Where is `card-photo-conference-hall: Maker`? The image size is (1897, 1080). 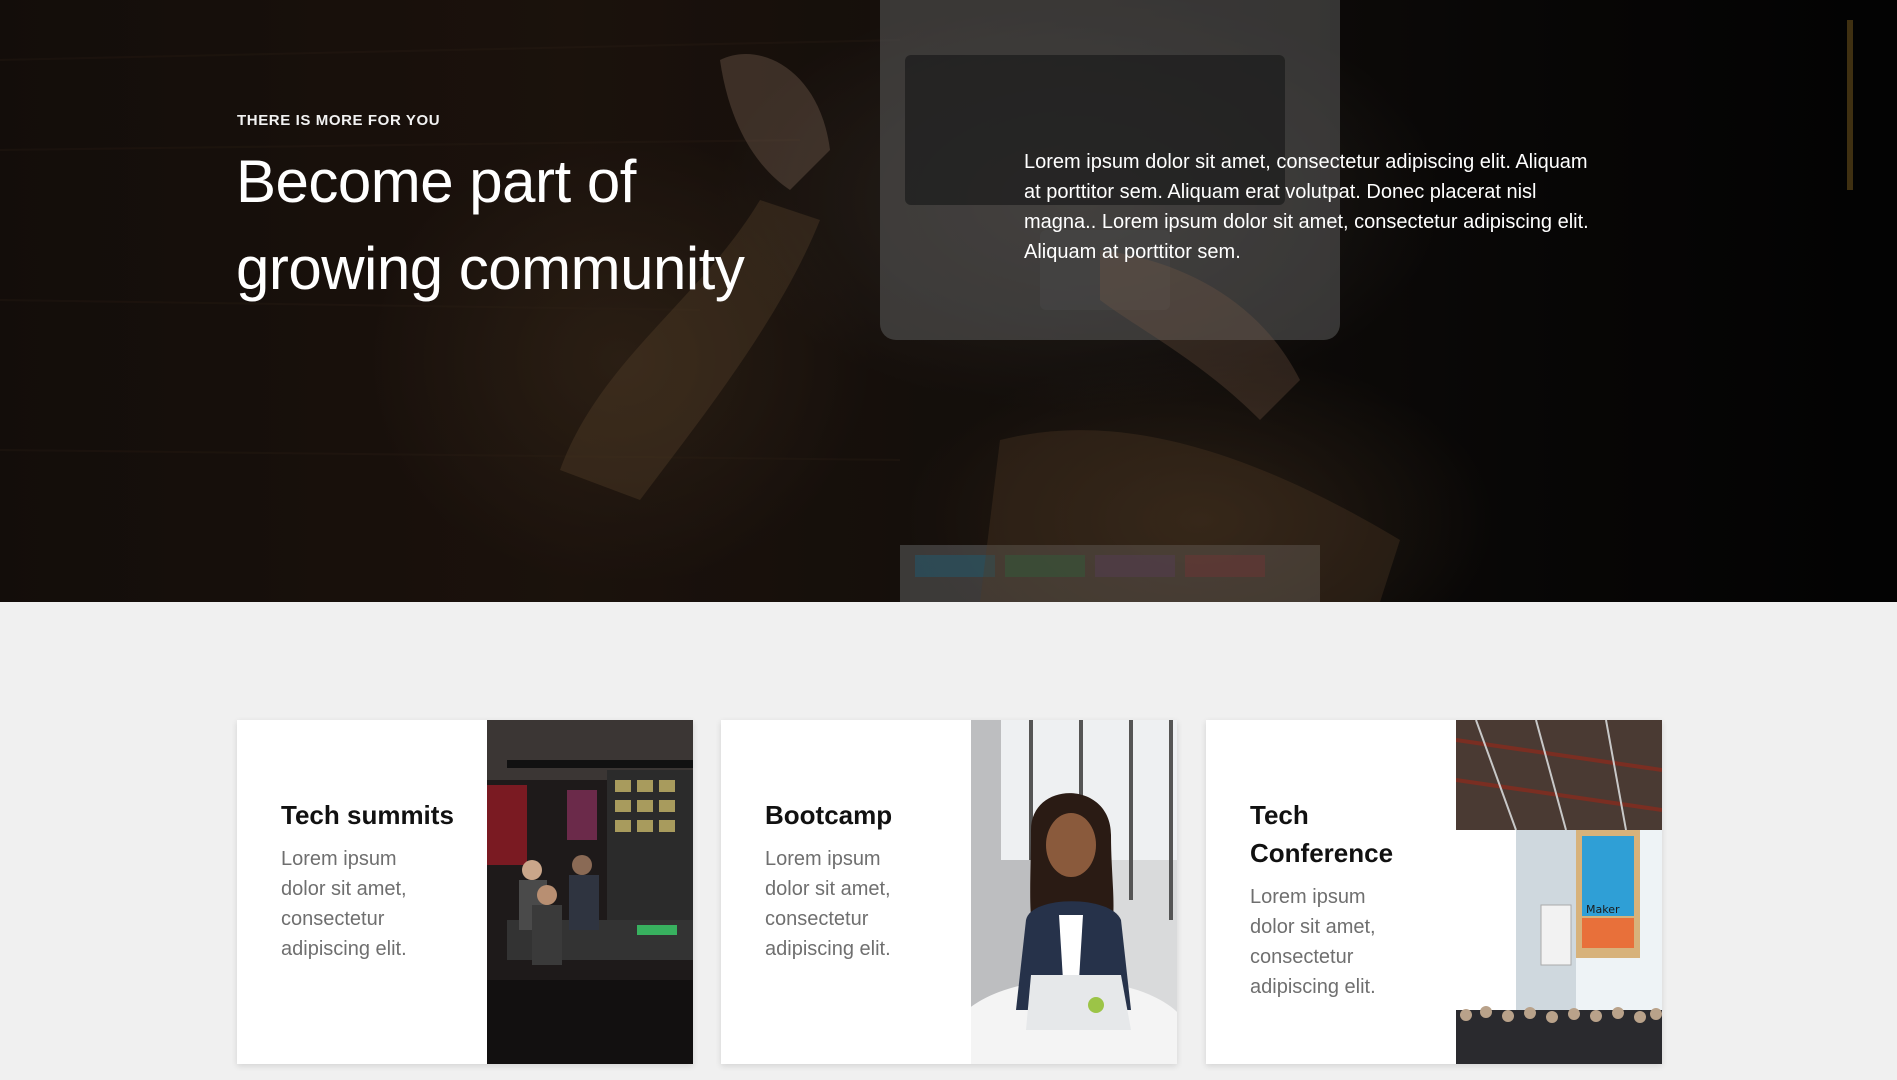 card-photo-conference-hall: Maker is located at coordinates (1559, 892).